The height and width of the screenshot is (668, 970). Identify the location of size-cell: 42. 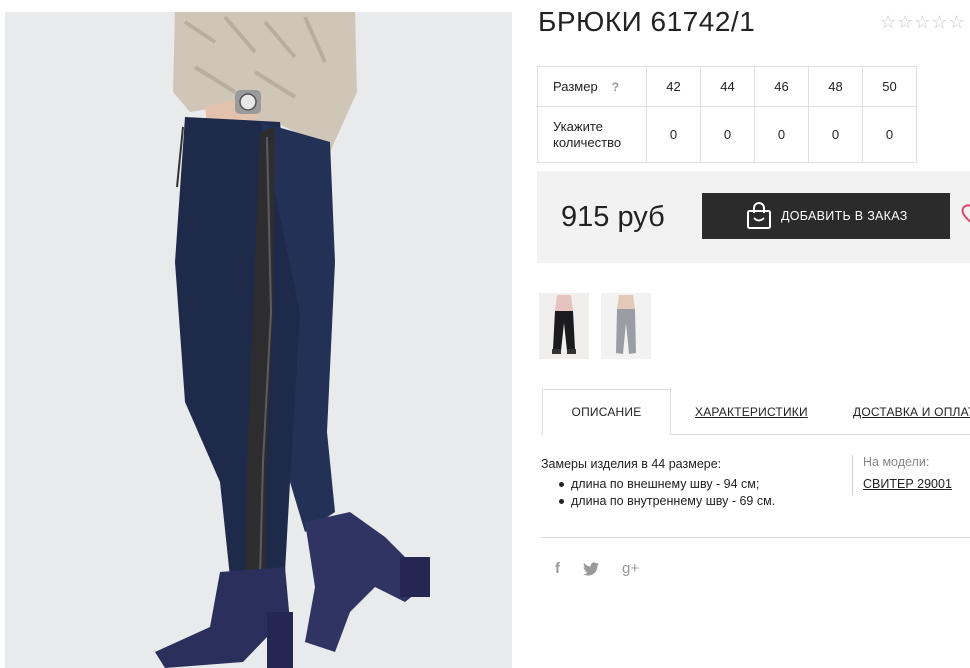
(673, 86).